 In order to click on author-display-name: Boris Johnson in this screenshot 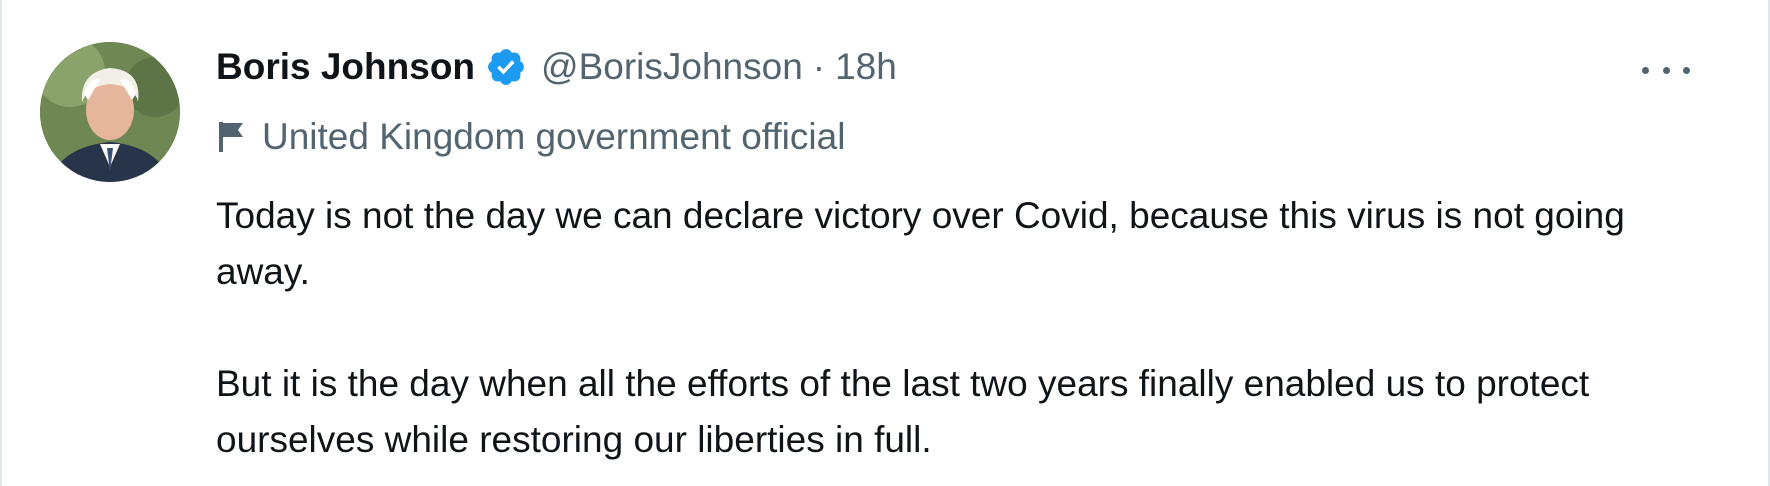, I will do `click(345, 67)`.